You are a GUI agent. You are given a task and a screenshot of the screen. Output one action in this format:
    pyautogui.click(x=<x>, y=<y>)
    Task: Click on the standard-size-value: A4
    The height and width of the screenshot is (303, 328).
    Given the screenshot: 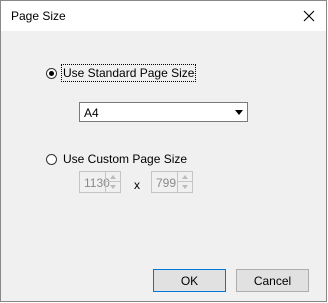 What is the action you would take?
    pyautogui.click(x=91, y=113)
    